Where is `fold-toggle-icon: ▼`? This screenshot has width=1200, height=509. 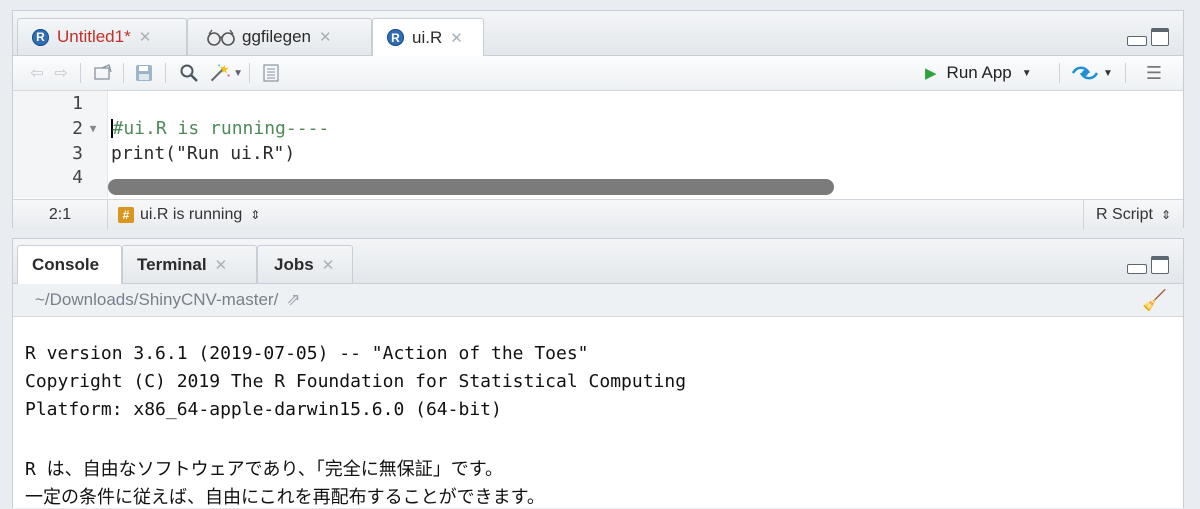 fold-toggle-icon: ▼ is located at coordinates (93, 128).